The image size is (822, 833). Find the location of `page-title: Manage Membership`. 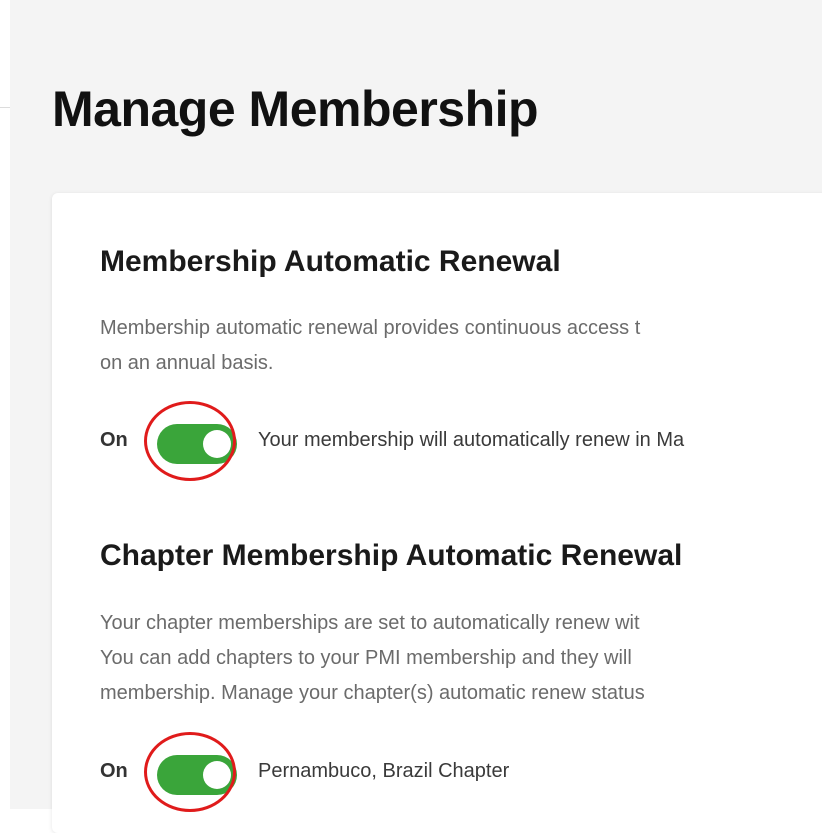

page-title: Manage Membership is located at coordinates (295, 109).